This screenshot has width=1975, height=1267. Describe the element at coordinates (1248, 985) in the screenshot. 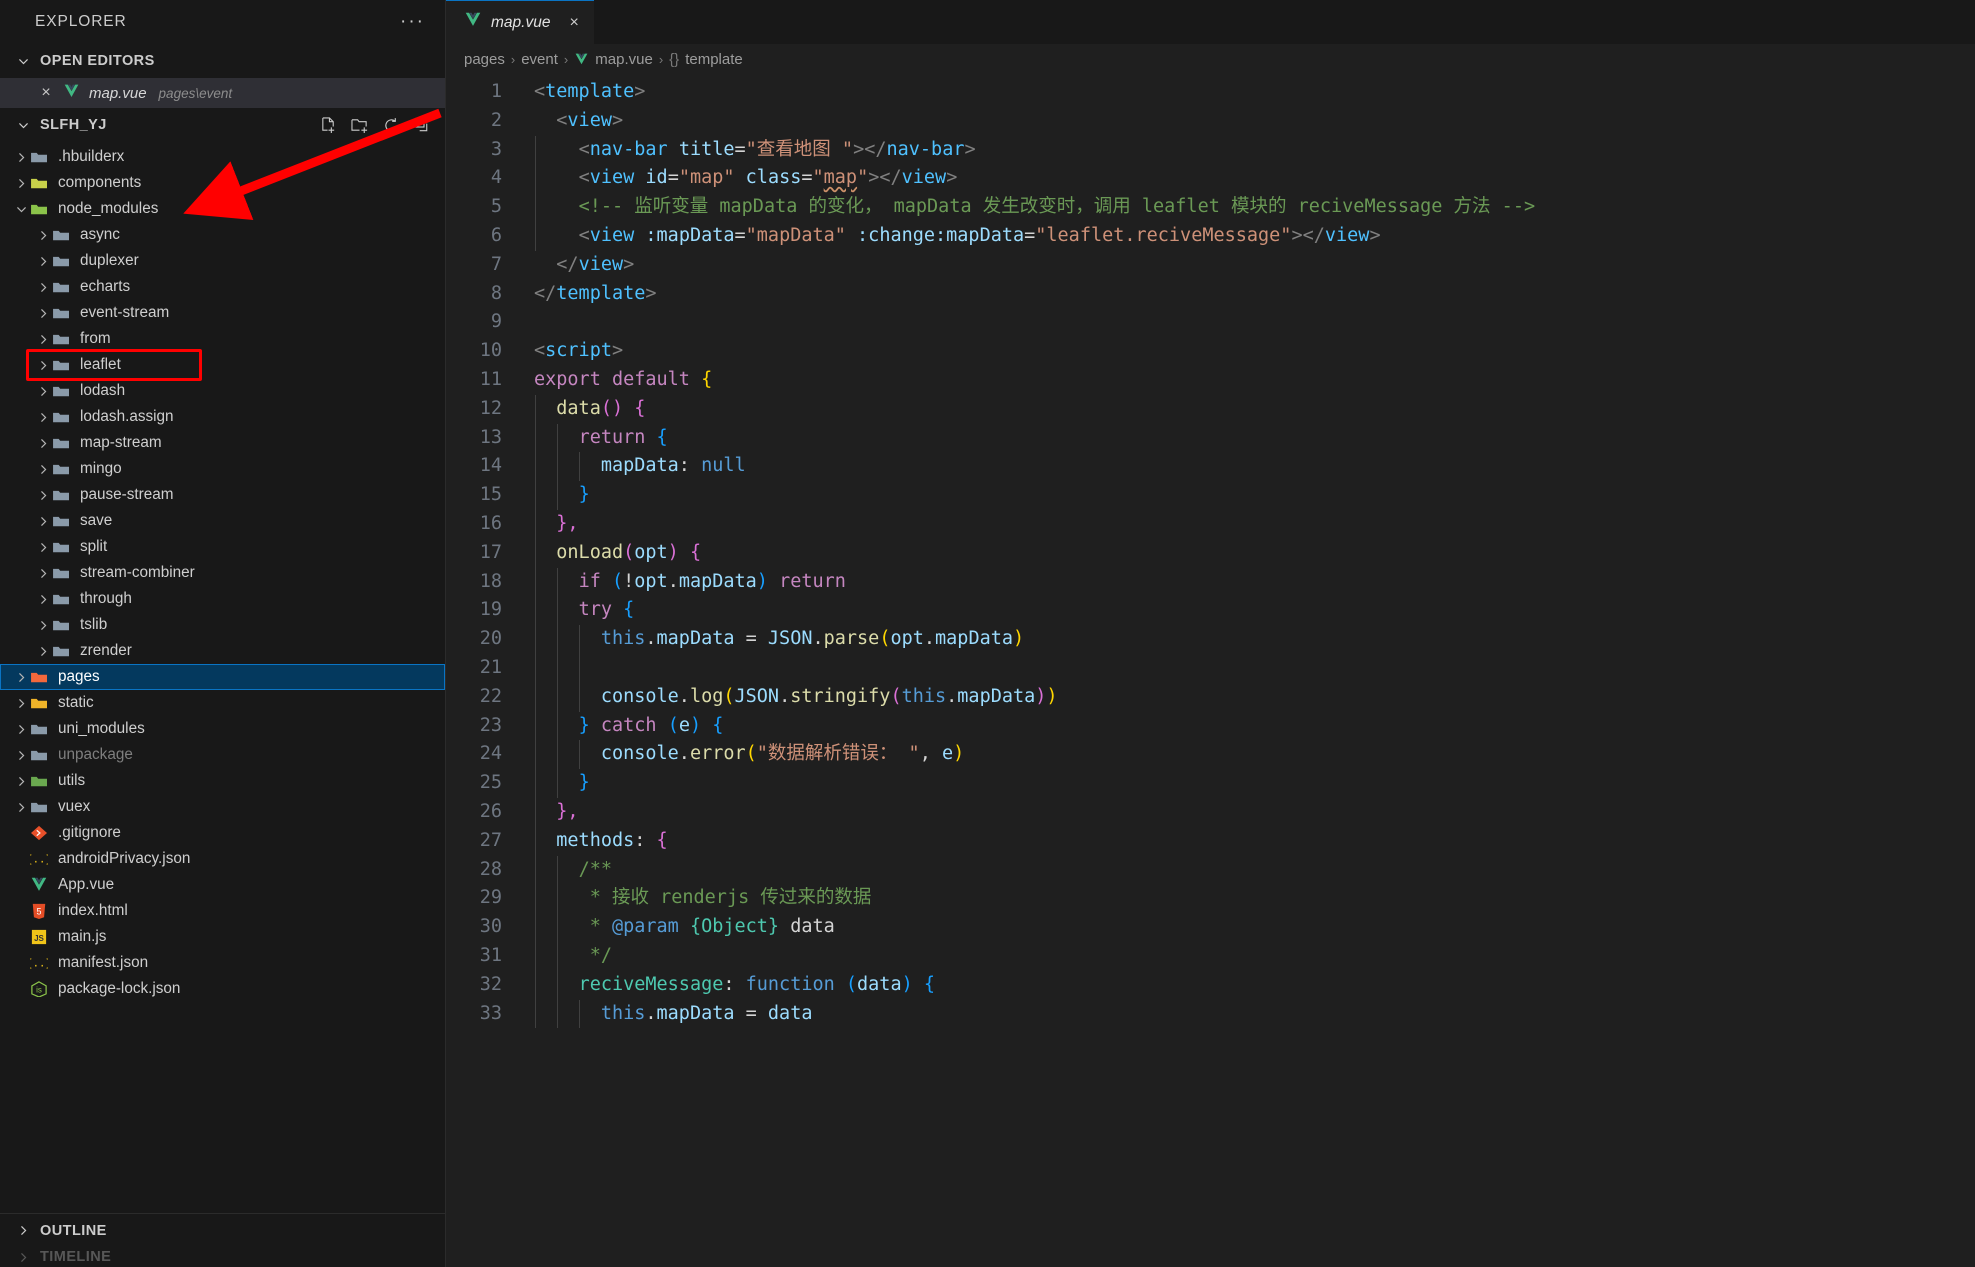

I see `code-line: reciveMessage: function (data) {` at that location.